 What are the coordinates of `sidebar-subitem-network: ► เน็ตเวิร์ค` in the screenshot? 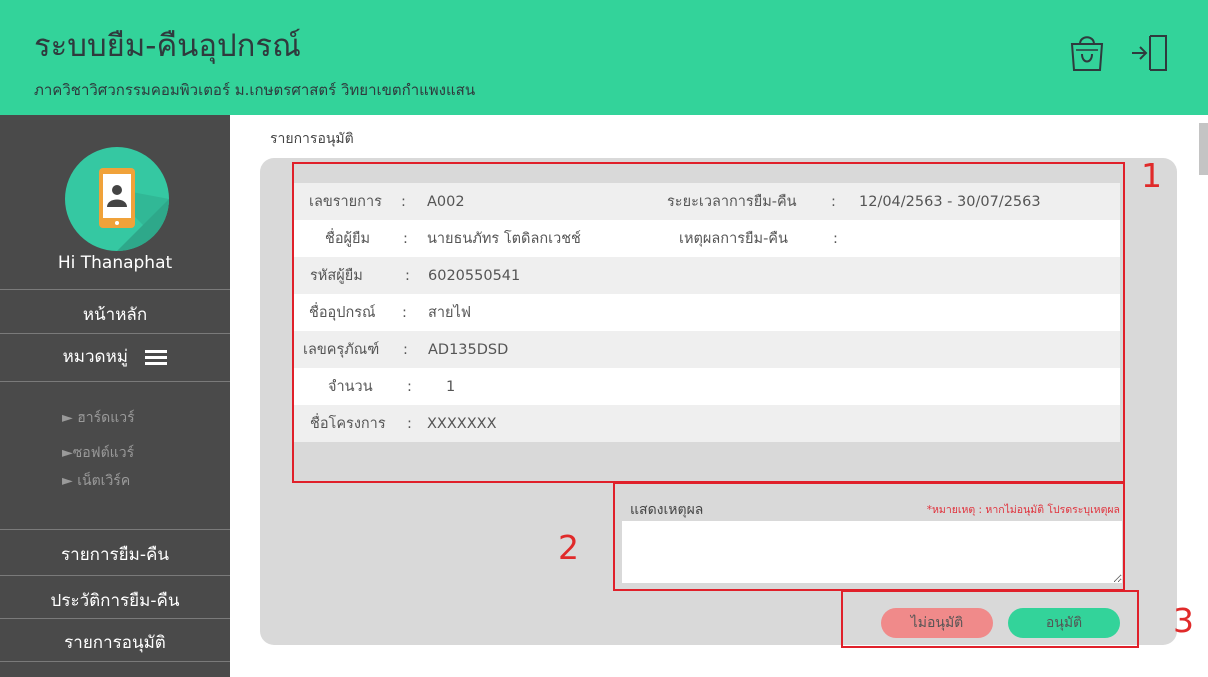 It's located at (96, 481).